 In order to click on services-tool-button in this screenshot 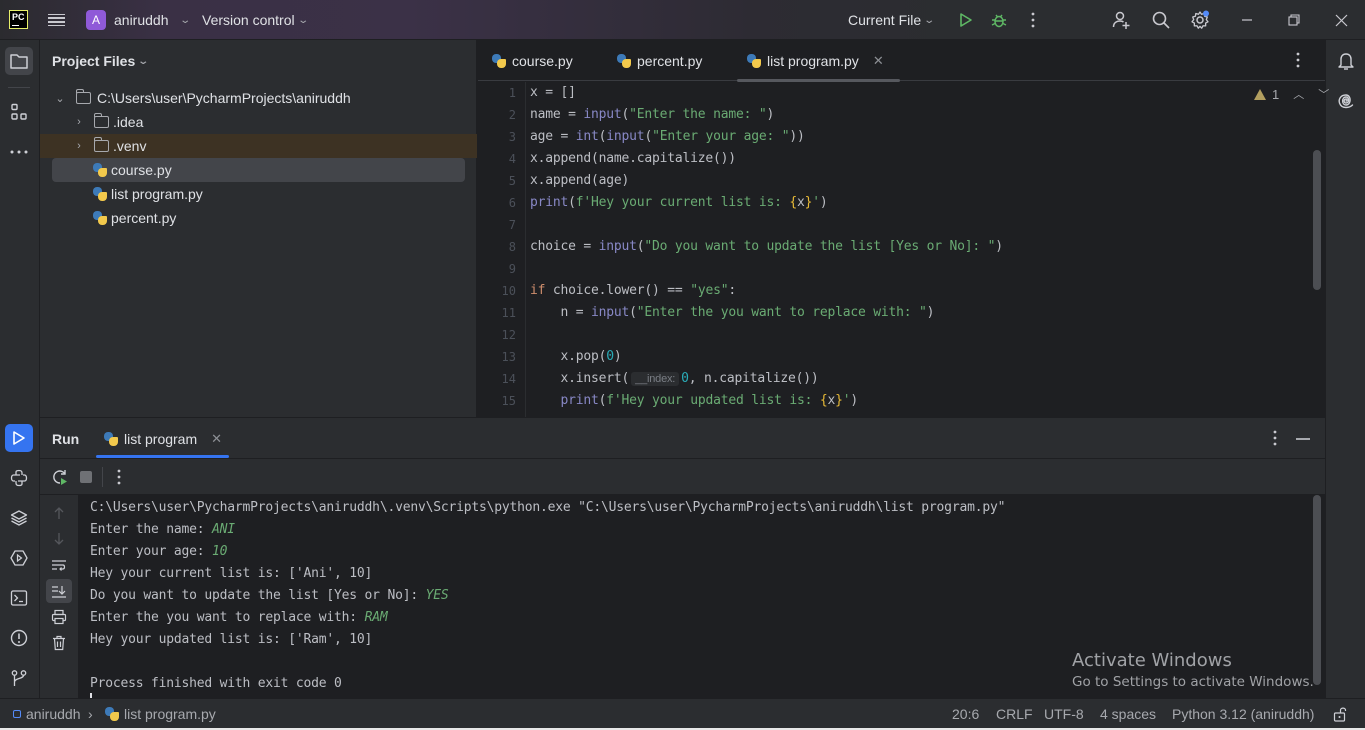, I will do `click(19, 558)`.